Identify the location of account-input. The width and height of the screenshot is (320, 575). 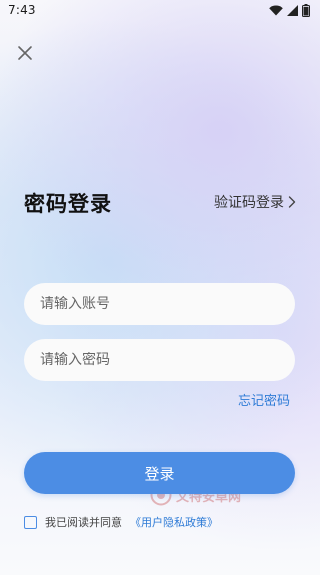
(159, 304).